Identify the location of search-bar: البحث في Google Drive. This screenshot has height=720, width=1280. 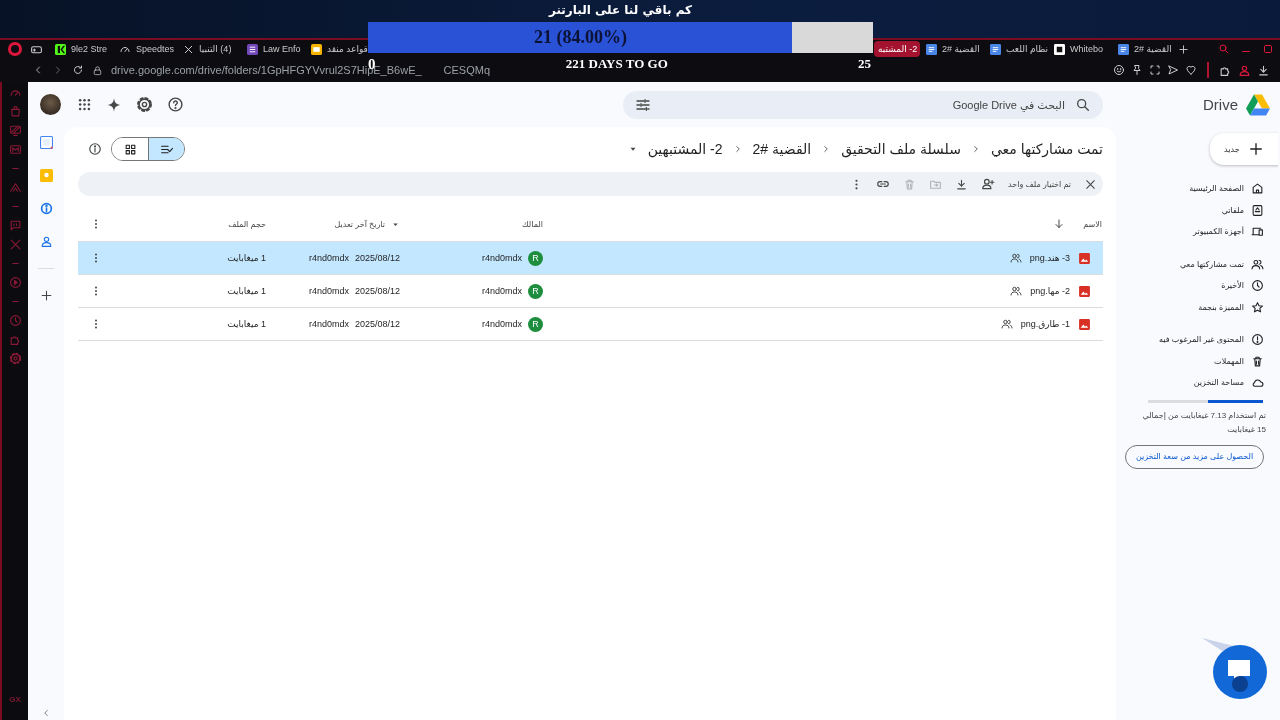
(863, 104).